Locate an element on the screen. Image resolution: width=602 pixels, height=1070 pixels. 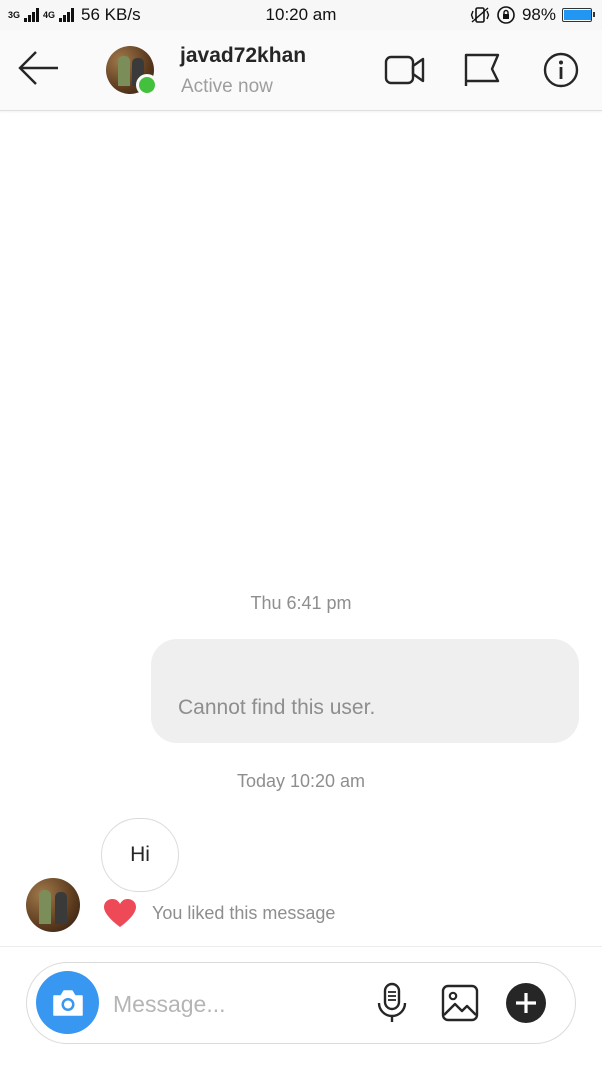
camera-button is located at coordinates (67, 1002).